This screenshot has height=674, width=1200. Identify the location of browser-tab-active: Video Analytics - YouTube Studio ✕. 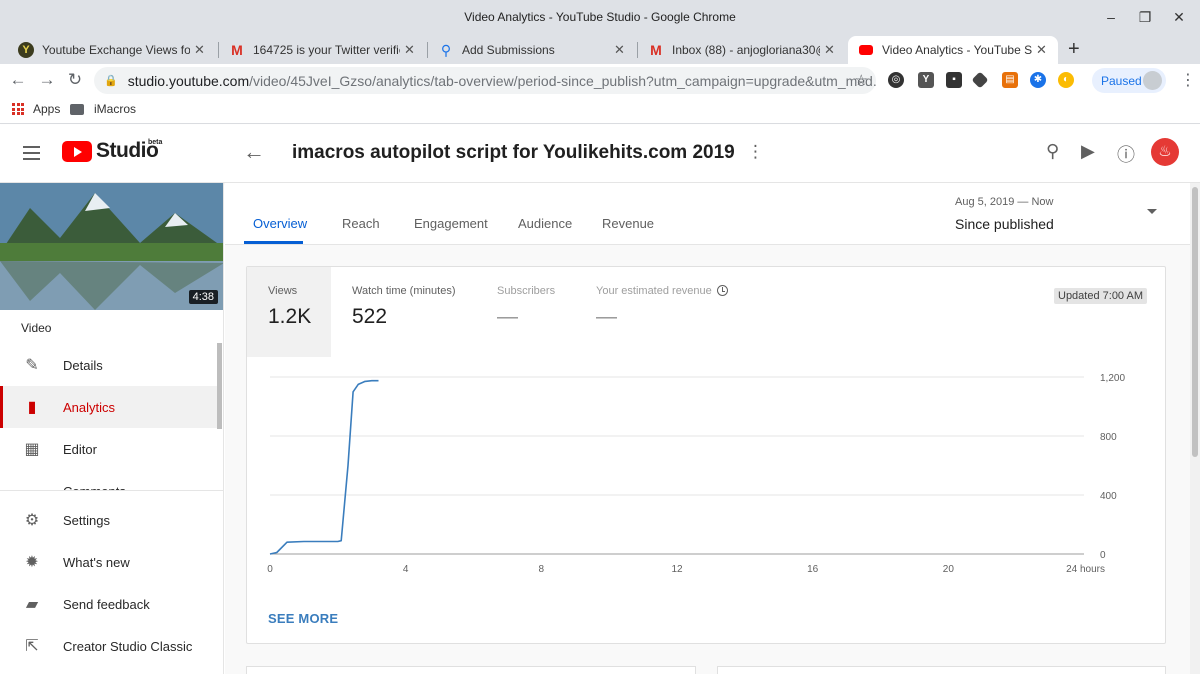
(953, 50).